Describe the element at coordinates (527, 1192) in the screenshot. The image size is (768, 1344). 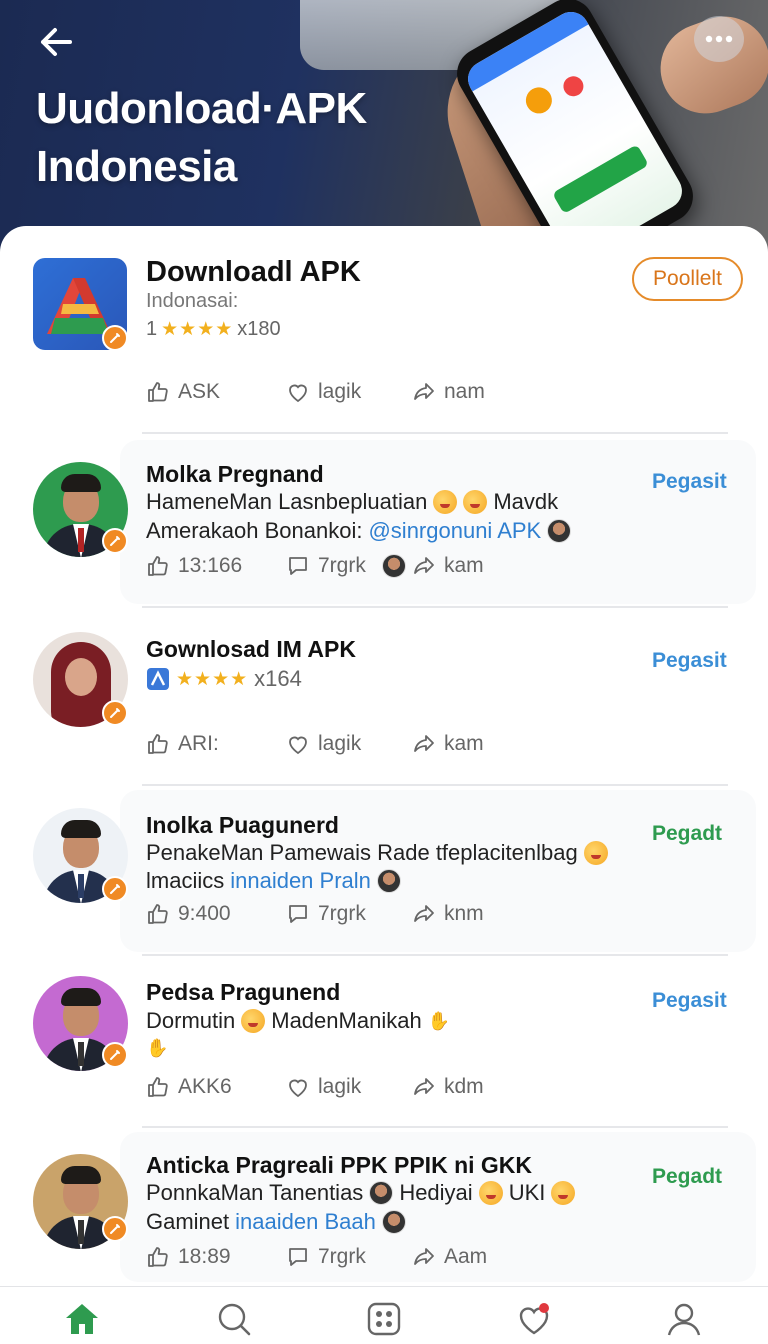
I see `post-text: UKI` at that location.